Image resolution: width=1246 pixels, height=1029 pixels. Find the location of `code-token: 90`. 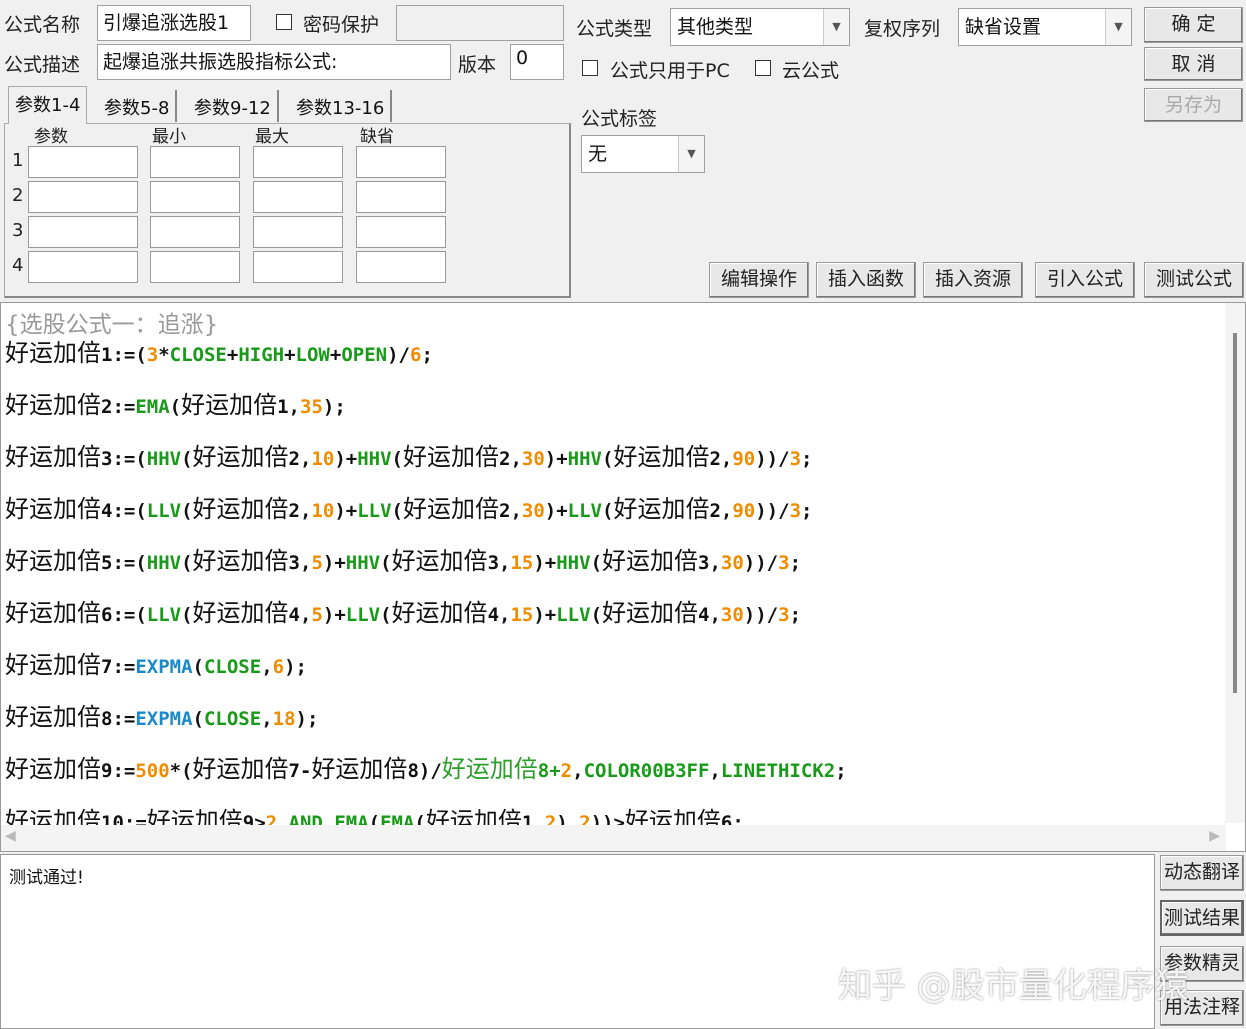

code-token: 90 is located at coordinates (744, 459).